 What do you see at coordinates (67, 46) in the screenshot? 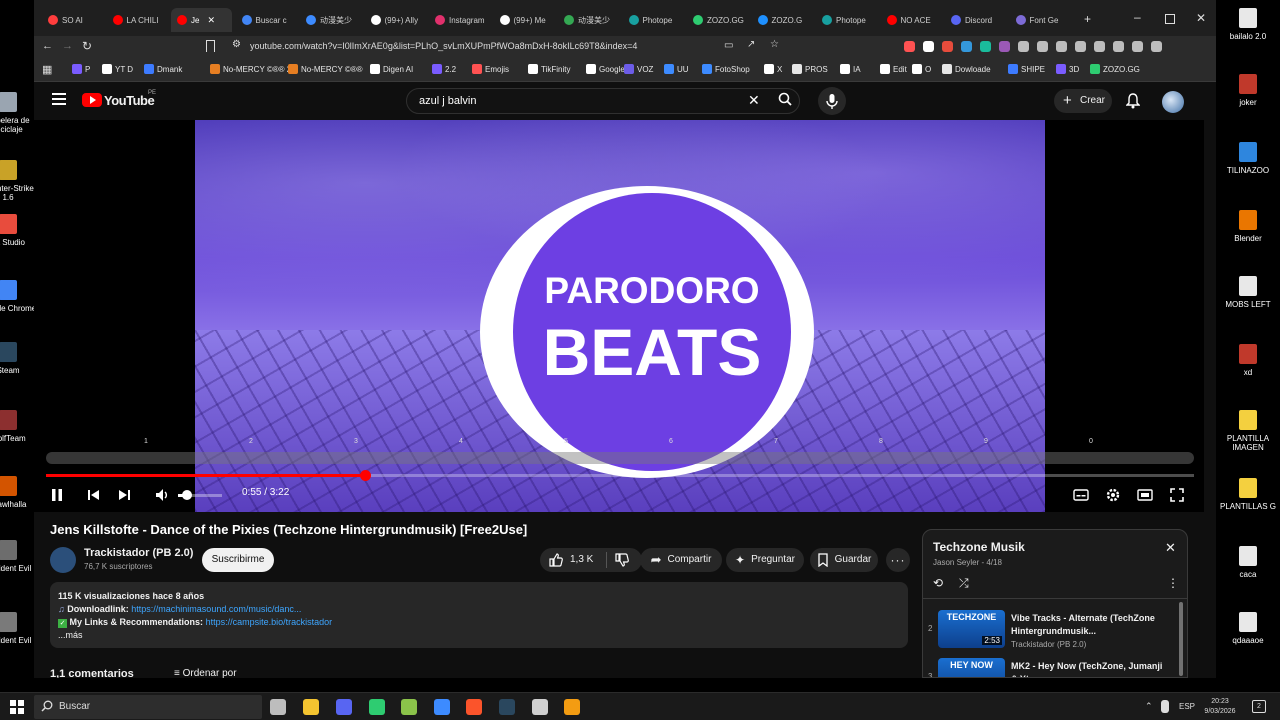
I see `forward-icon: →` at bounding box center [67, 46].